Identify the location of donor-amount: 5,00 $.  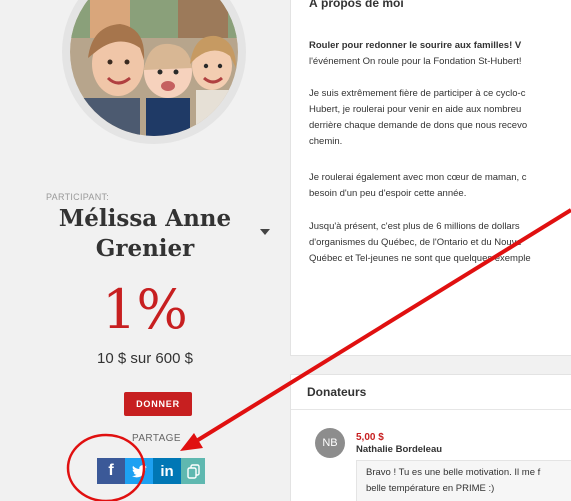
(370, 437).